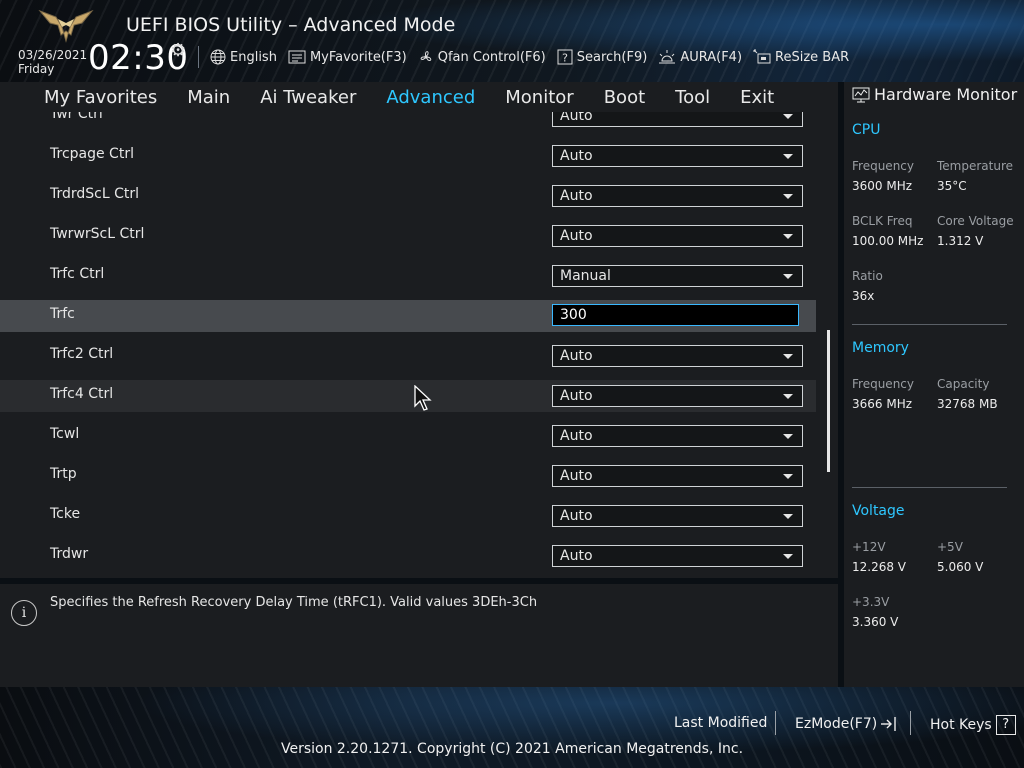  I want to click on tab-advanced: Advanced, so click(430, 100).